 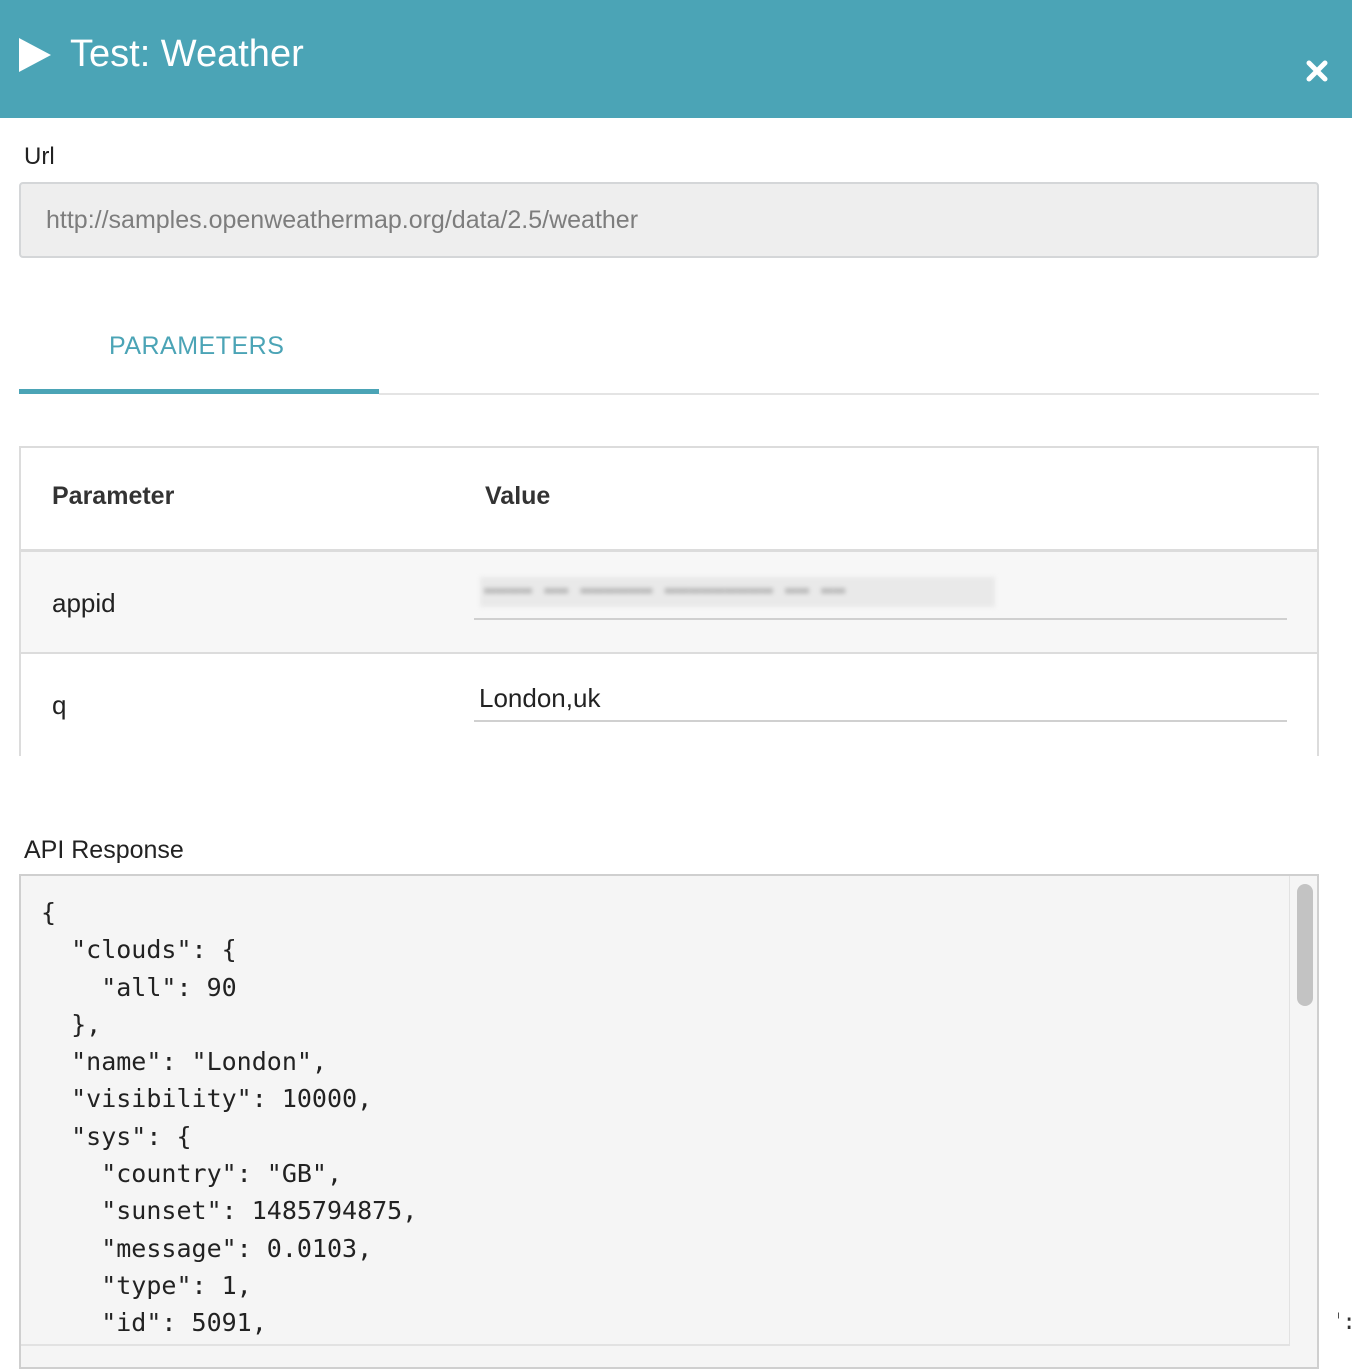 I want to click on redacted-value: ▬▬▬▬ ▬▬ ▬▬▬▬▬▬ ▬▬▬▬▬▬▬▬▬ ▬▬ ▬▬, so click(x=737, y=592).